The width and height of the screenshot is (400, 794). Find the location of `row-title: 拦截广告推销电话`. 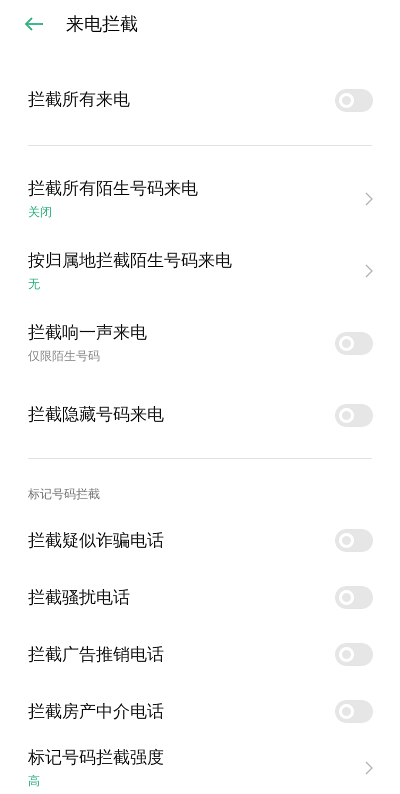

row-title: 拦截广告推销电话 is located at coordinates (96, 655).